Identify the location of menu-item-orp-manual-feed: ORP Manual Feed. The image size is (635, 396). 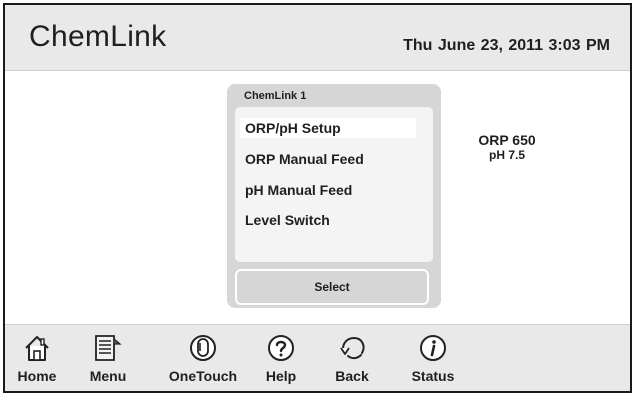
(328, 159).